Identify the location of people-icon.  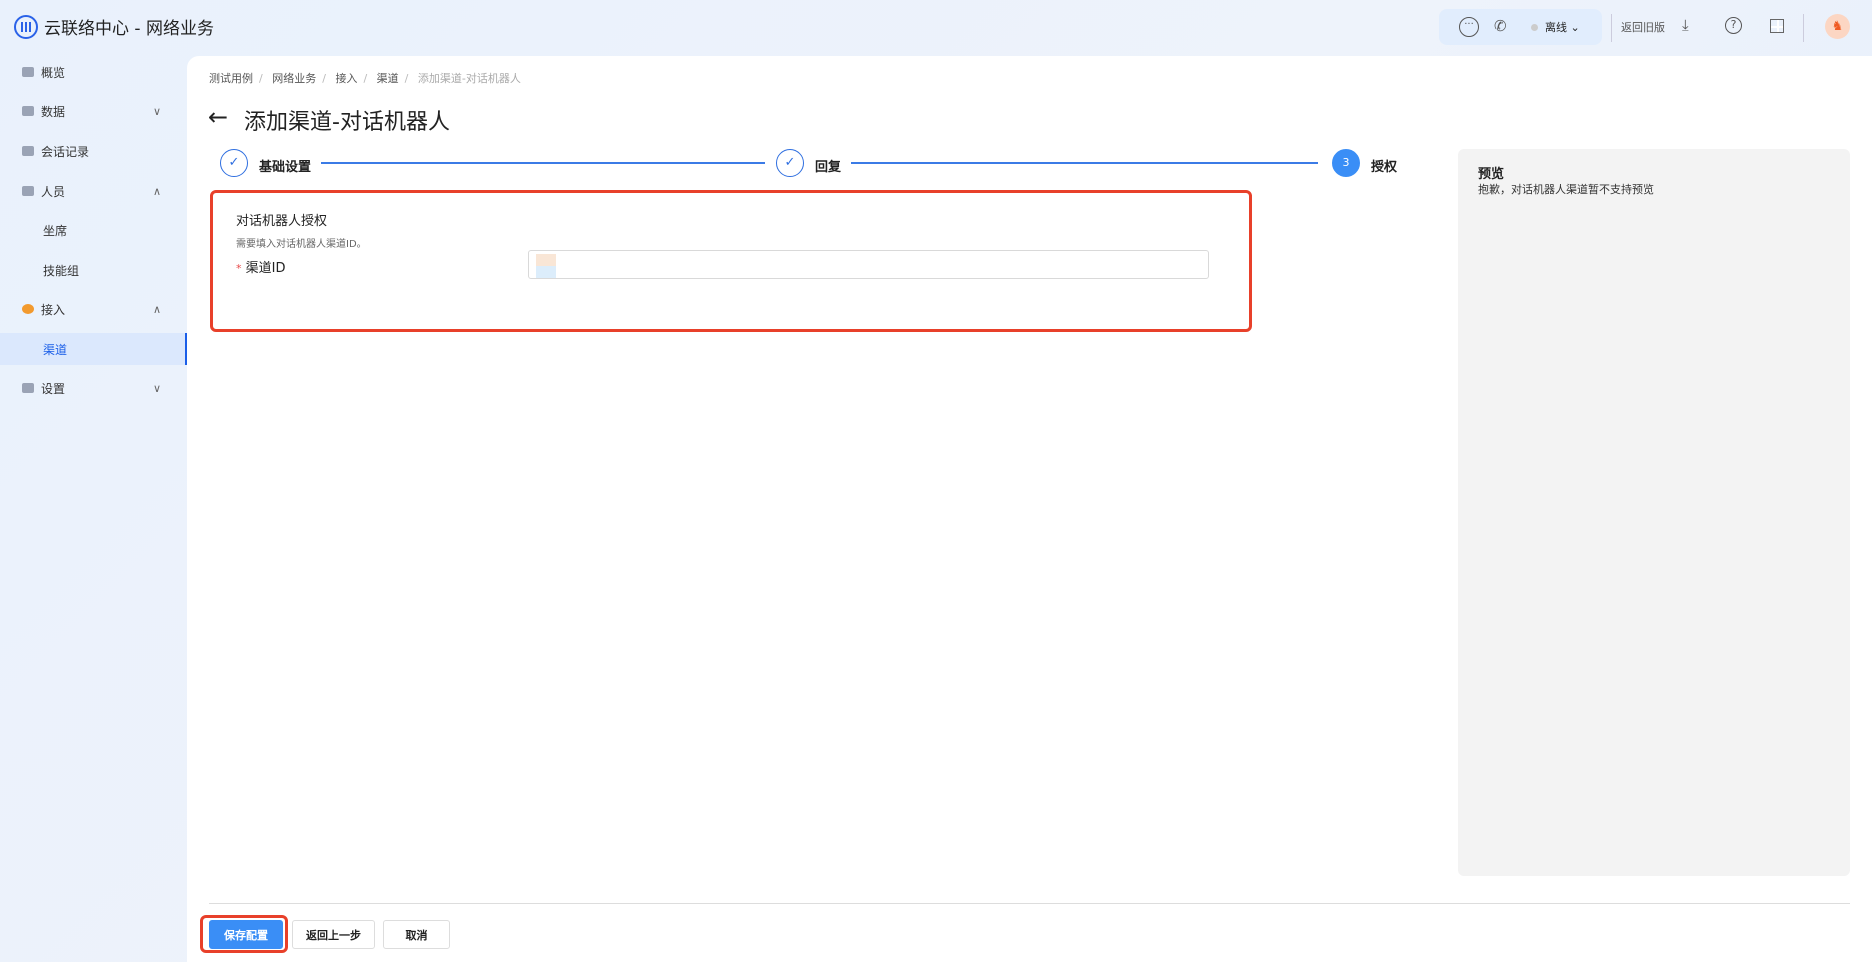
(28, 191).